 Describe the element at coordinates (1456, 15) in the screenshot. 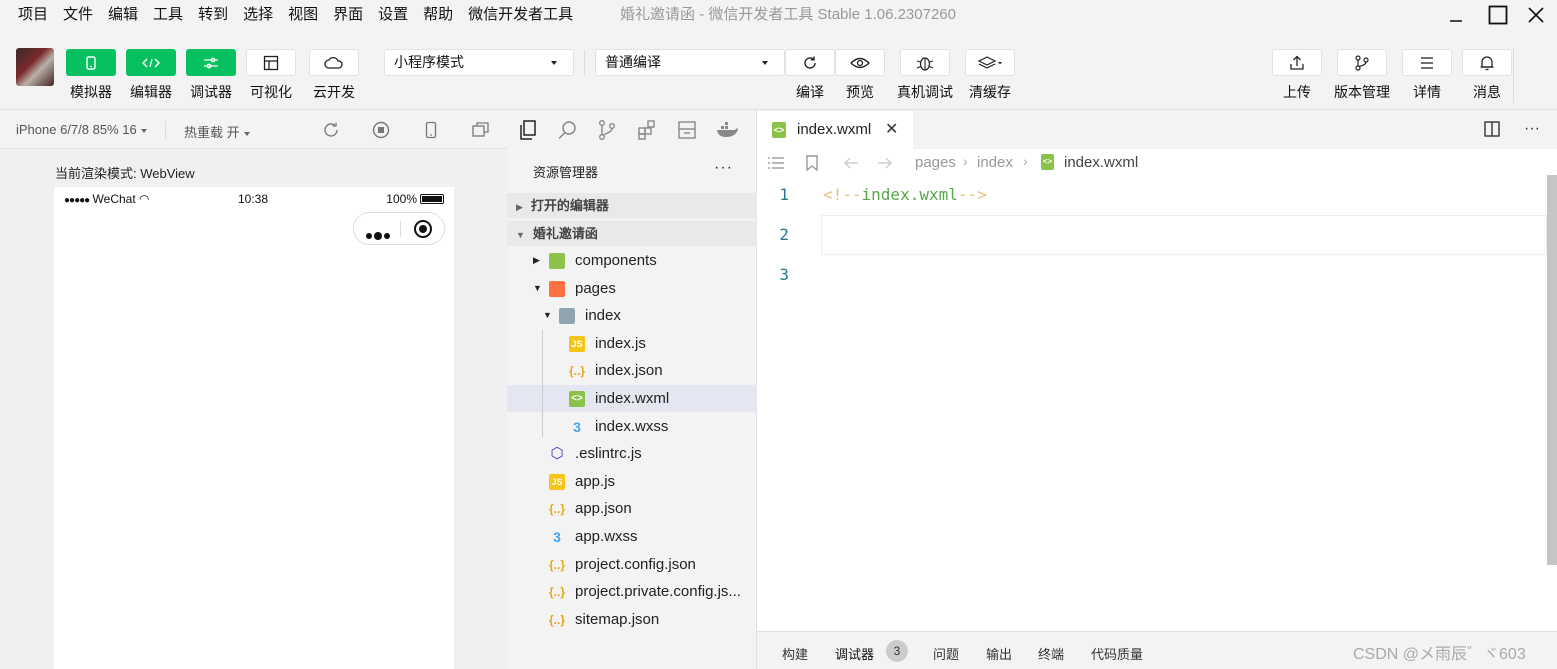

I see `minimize-button` at that location.